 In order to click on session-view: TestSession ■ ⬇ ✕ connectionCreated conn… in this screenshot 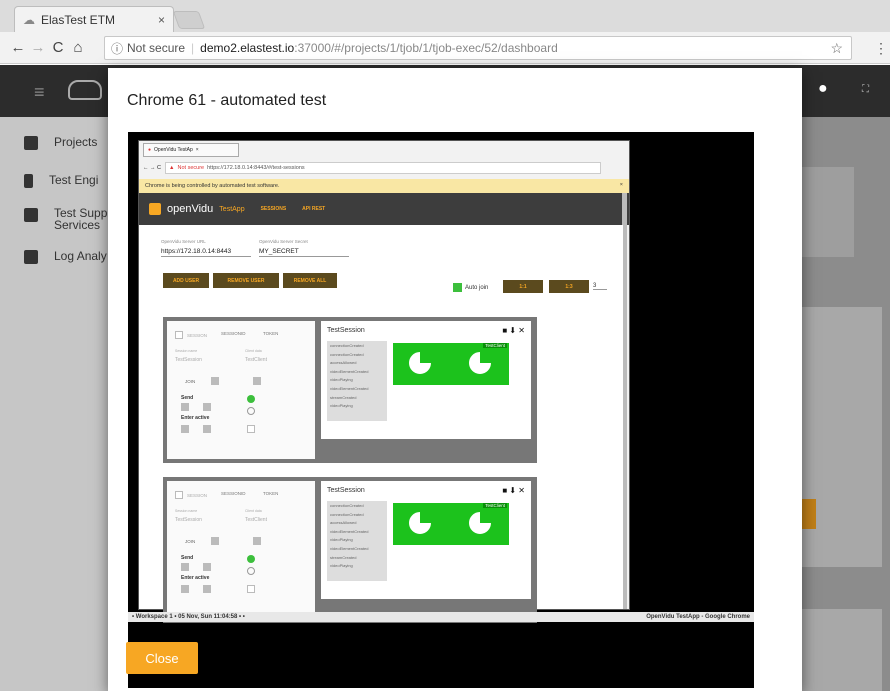, I will do `click(426, 380)`.